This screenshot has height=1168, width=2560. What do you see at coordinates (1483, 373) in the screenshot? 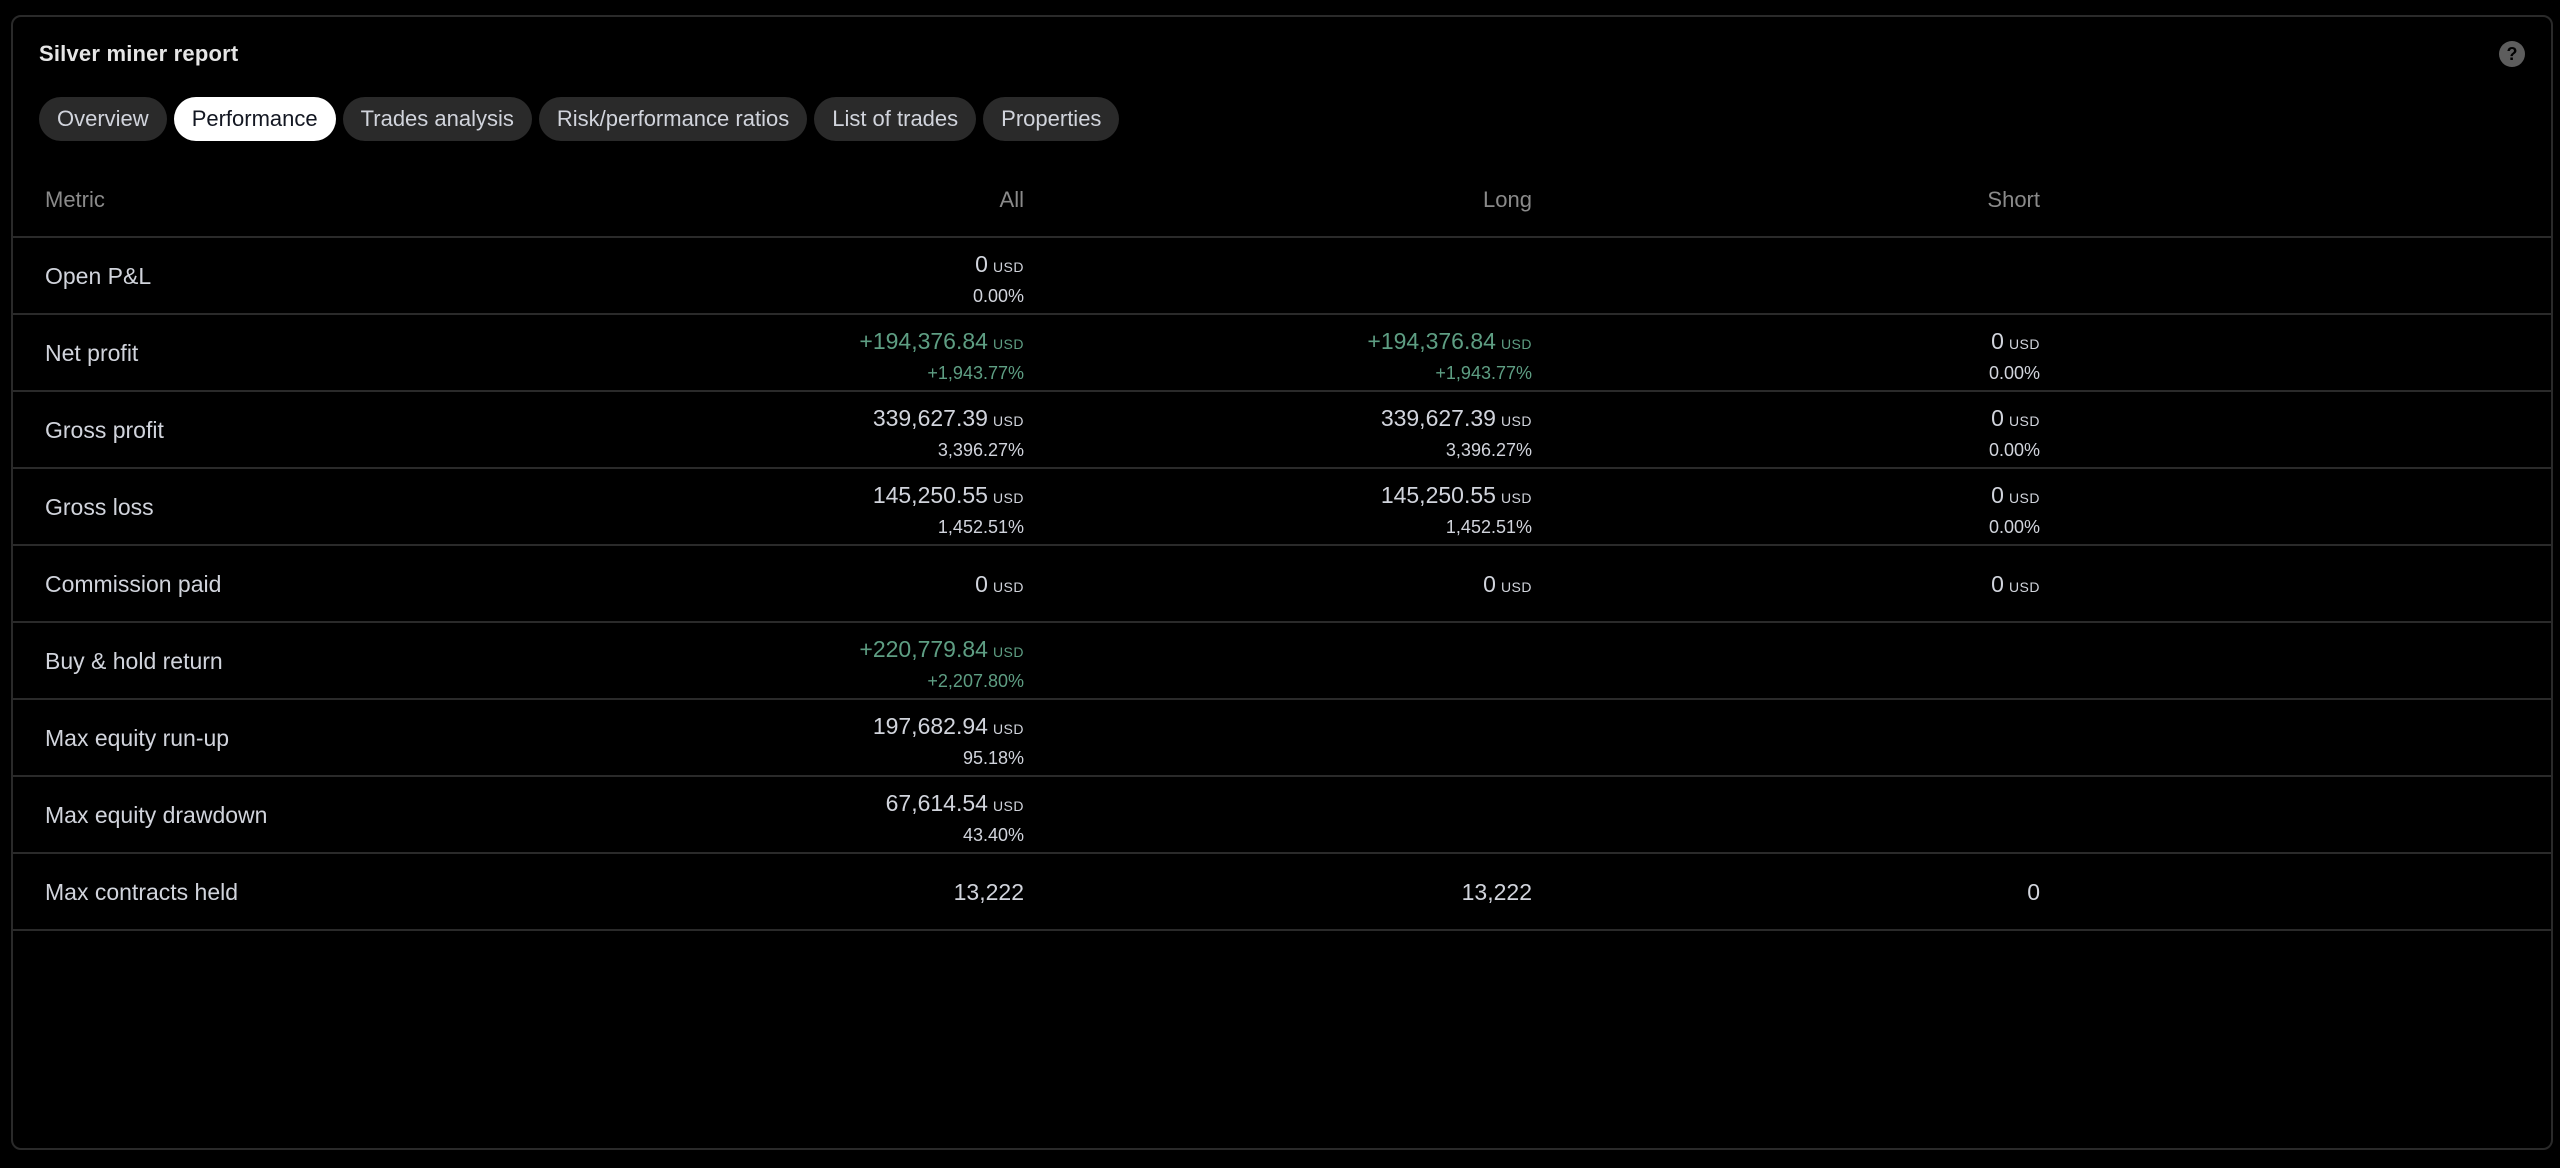
I see `long-percent: +1,943.77%` at bounding box center [1483, 373].